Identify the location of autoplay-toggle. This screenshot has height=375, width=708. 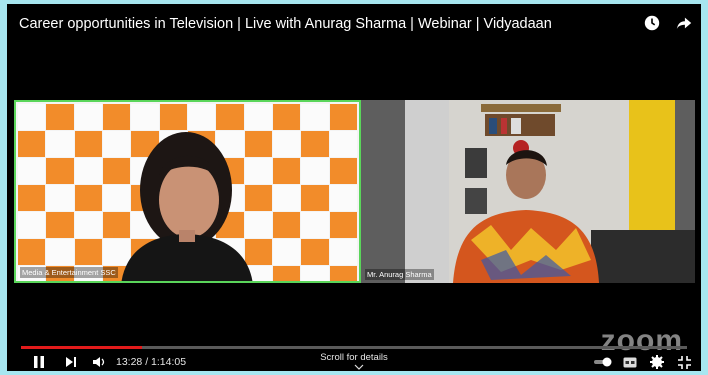
(603, 362).